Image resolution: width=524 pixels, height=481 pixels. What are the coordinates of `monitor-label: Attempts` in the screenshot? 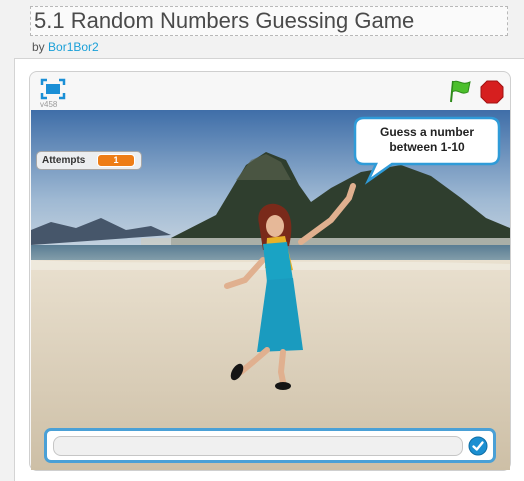 It's located at (64, 160).